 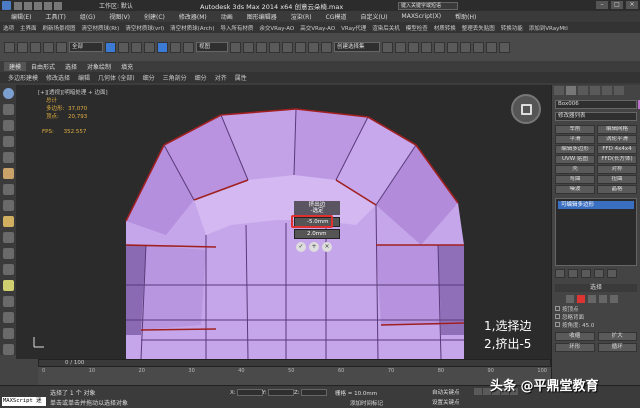 What do you see at coordinates (59, 28) in the screenshot?
I see `script-item: 刷新场景视图` at bounding box center [59, 28].